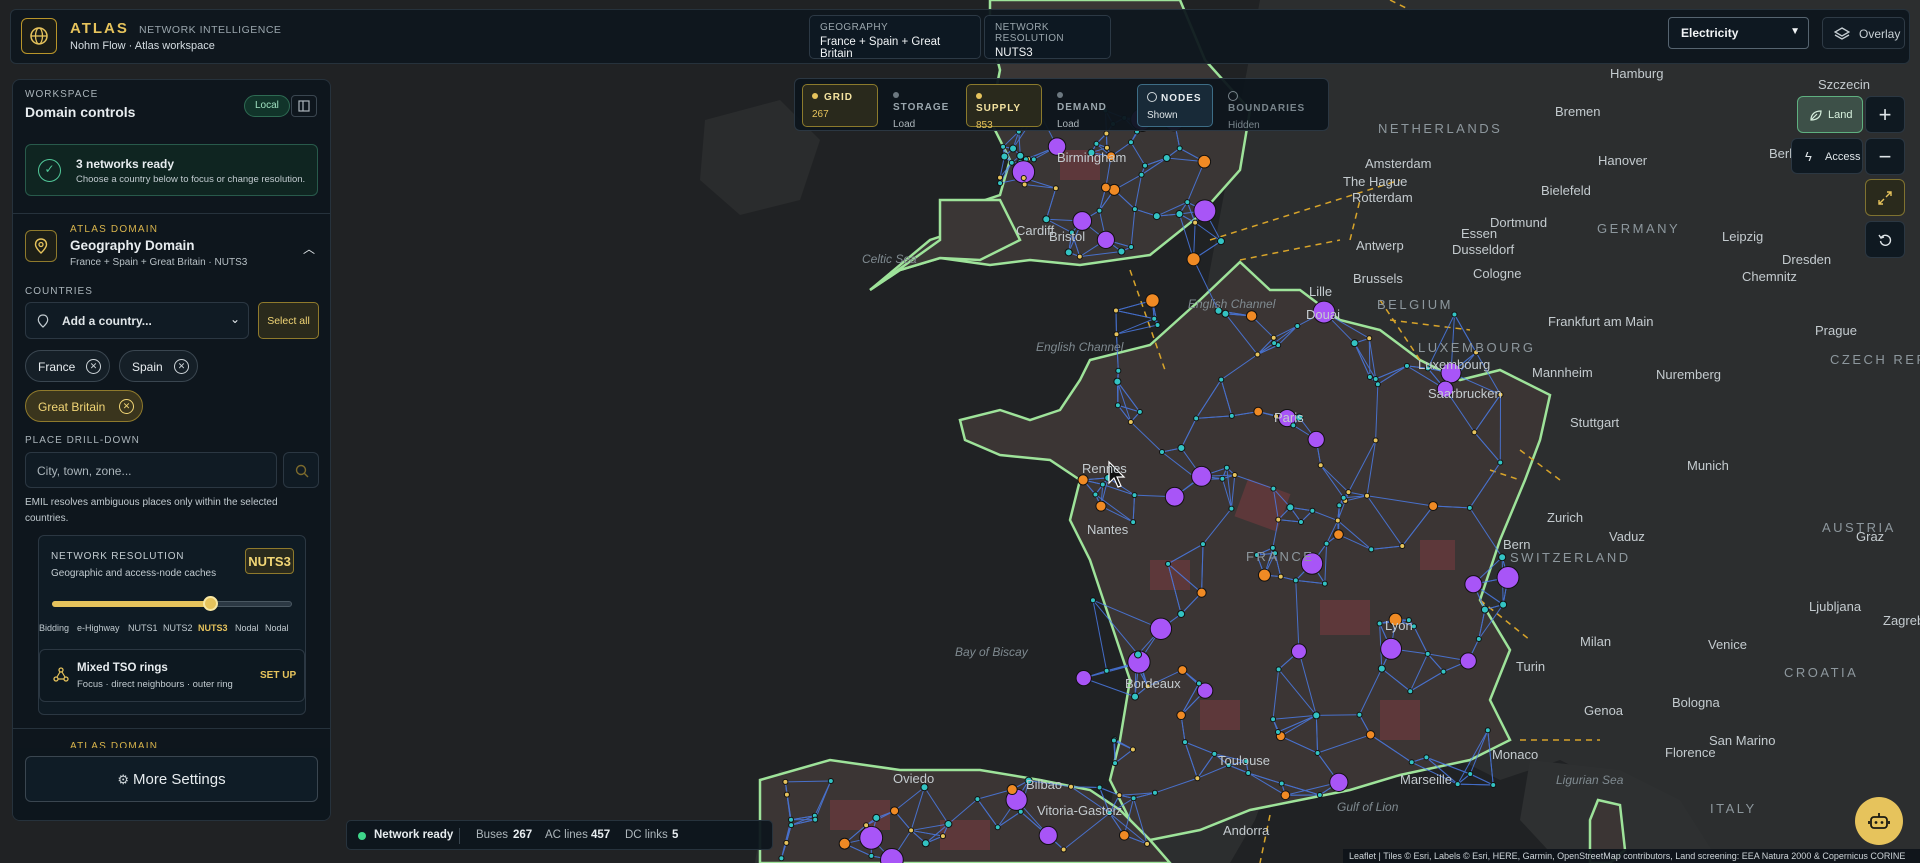 The width and height of the screenshot is (1920, 863). Describe the element at coordinates (39, 36) in the screenshot. I see `globe-logo-icon` at that location.